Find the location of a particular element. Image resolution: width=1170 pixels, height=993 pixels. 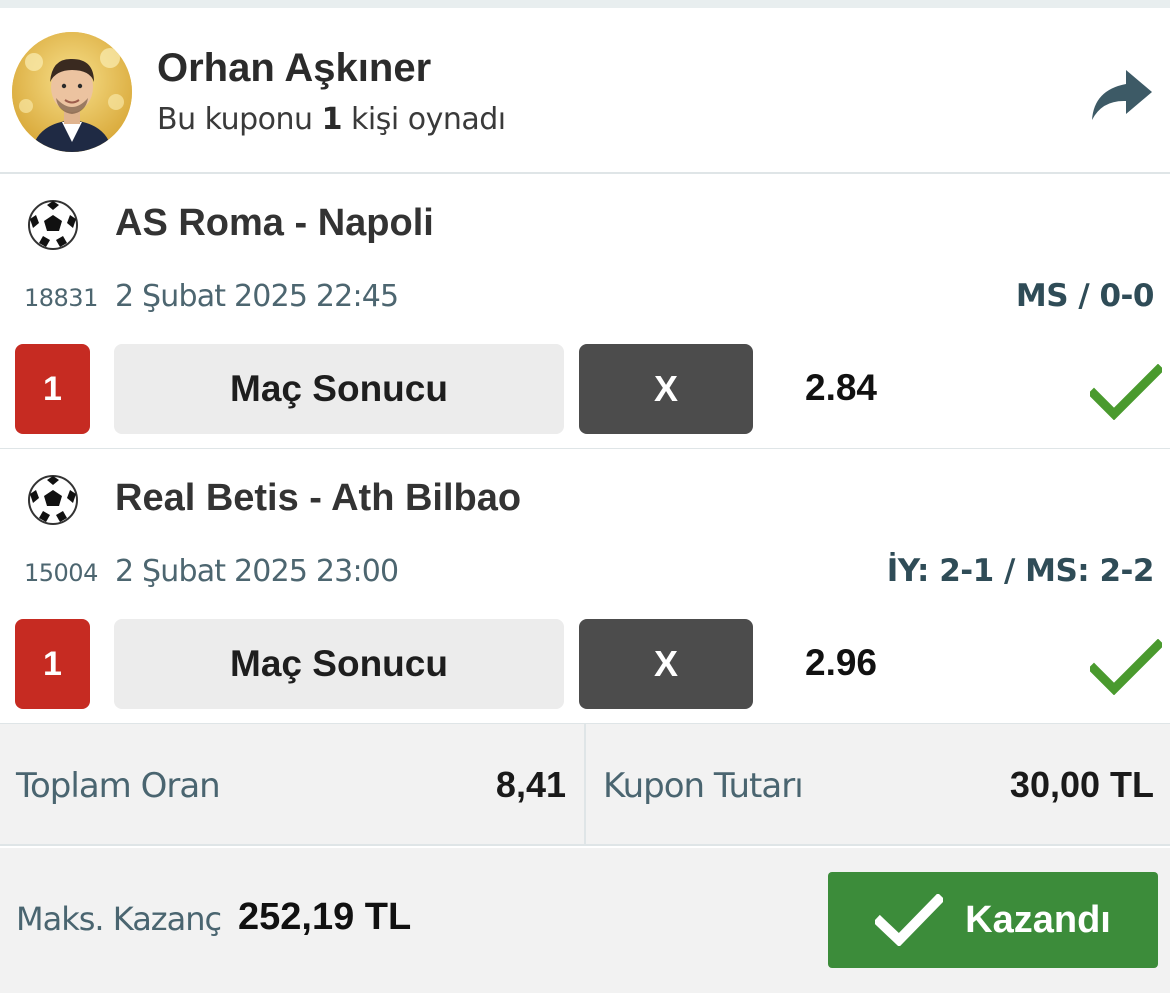

played-count: 1 is located at coordinates (332, 119).